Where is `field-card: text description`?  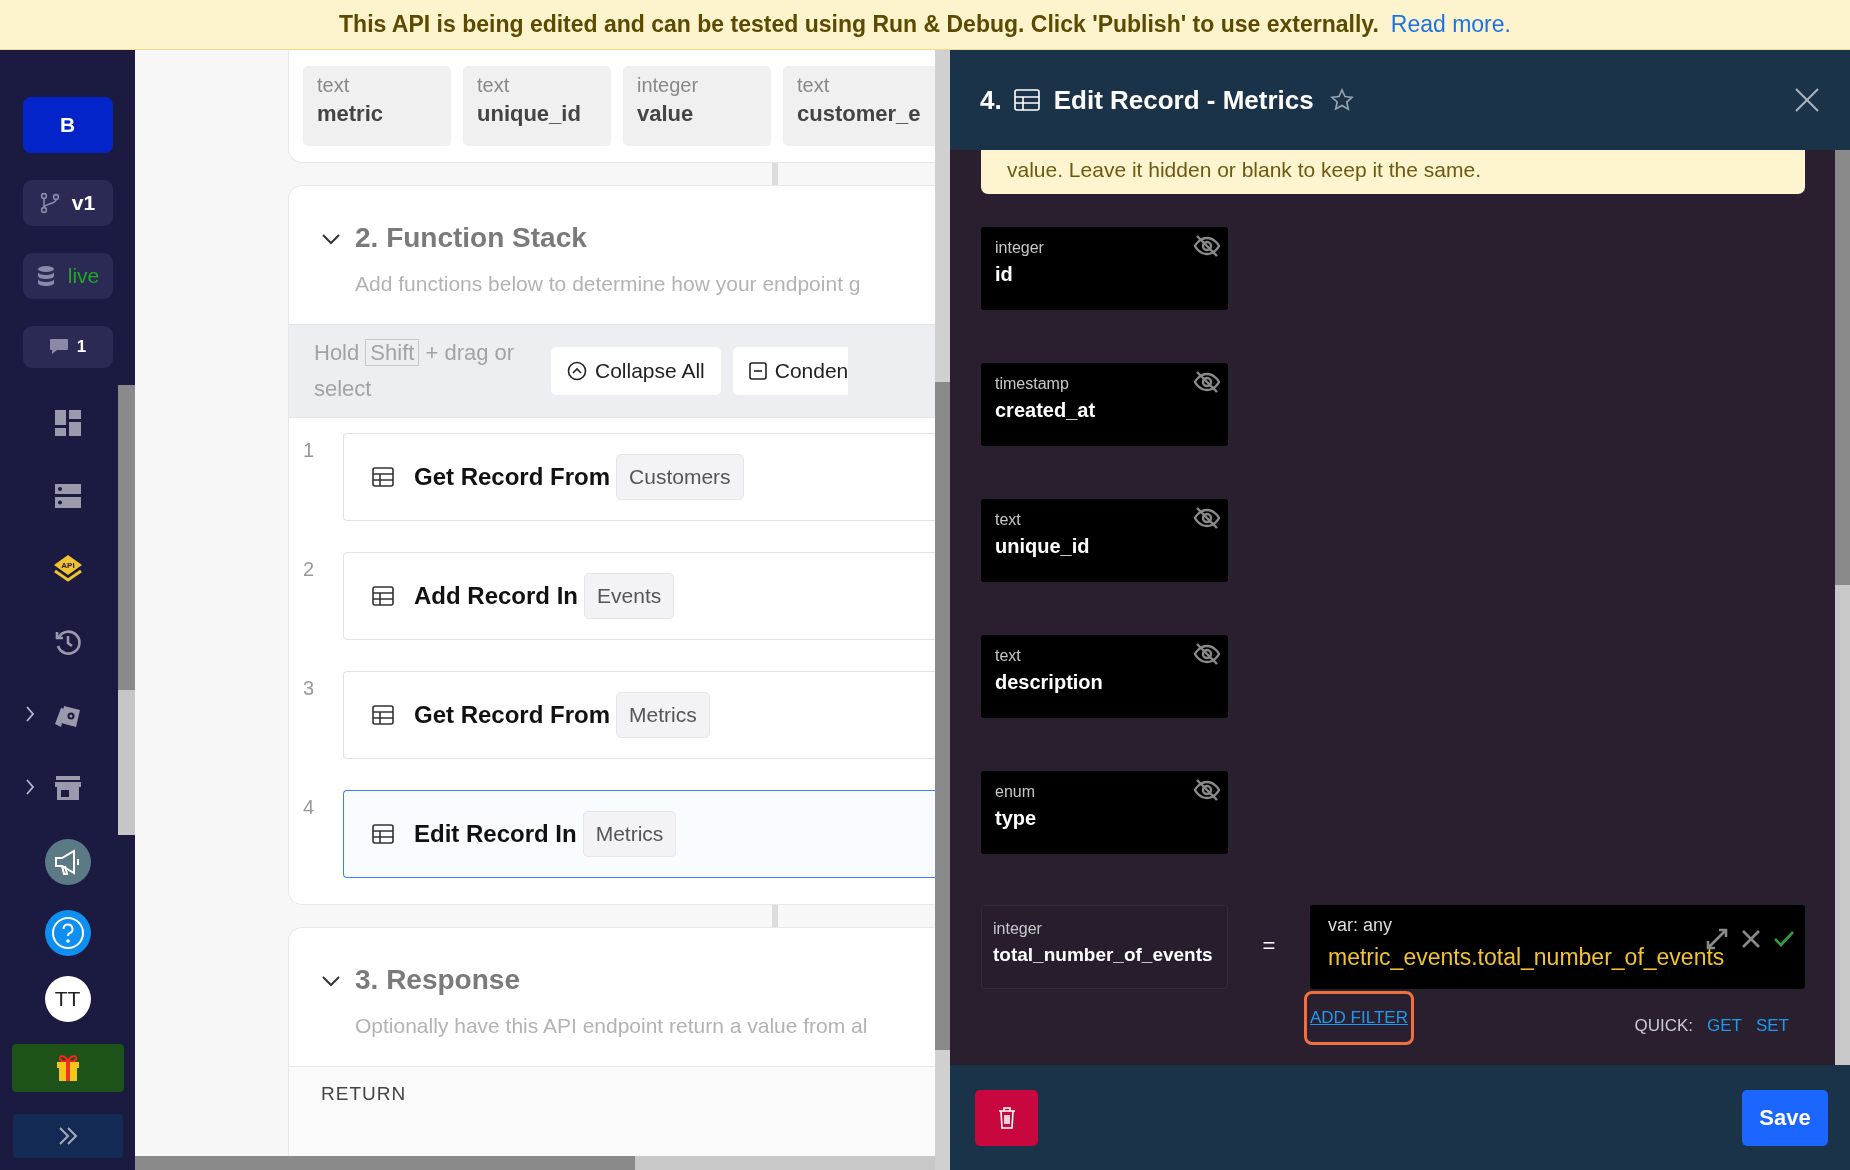 field-card: text description is located at coordinates (1104, 676).